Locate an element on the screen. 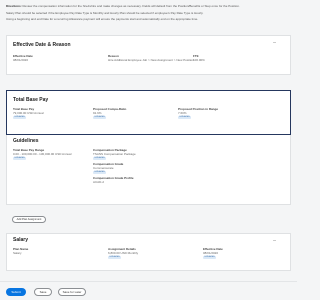 This screenshot has width=320, height=300. position-in-range-value: 7.60% is located at coordinates (182, 113).